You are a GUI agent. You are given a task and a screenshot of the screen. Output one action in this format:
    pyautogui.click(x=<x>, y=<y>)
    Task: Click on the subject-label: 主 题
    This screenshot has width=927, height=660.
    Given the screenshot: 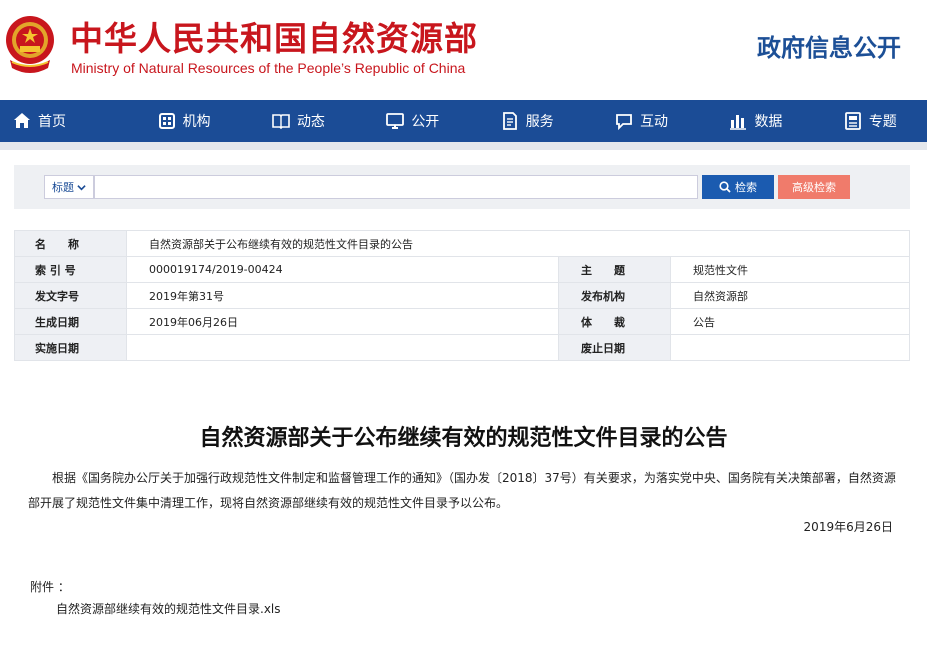 What is the action you would take?
    pyautogui.click(x=614, y=269)
    